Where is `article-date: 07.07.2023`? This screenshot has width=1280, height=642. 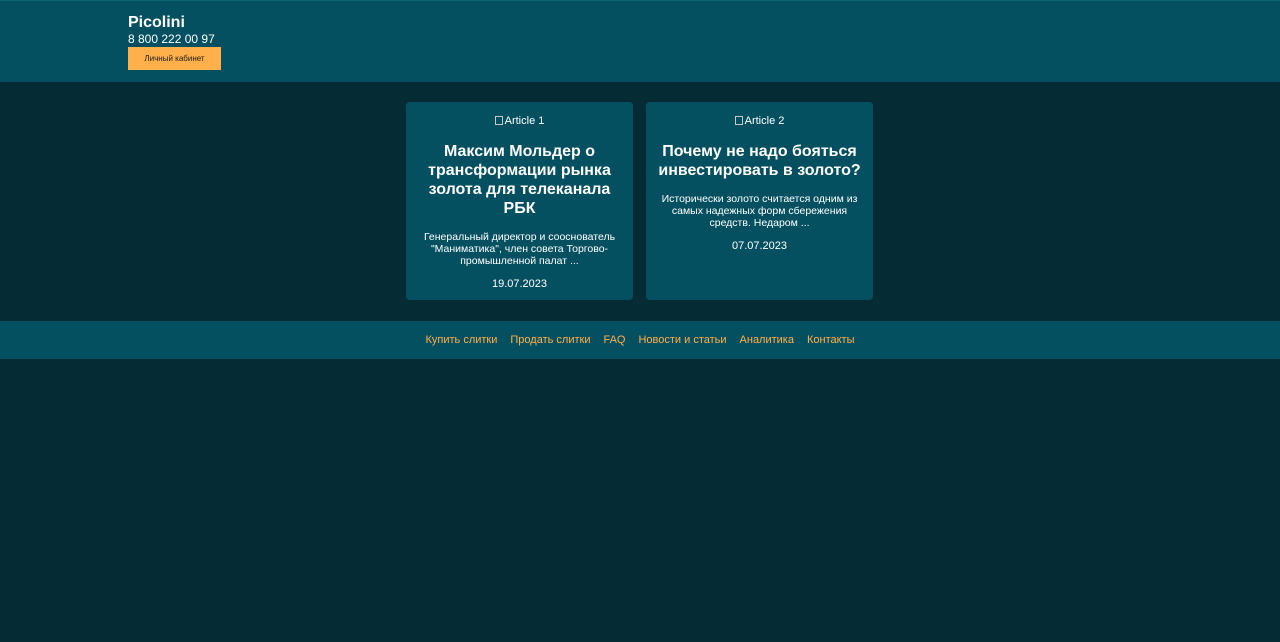
article-date: 07.07.2023 is located at coordinates (759, 246).